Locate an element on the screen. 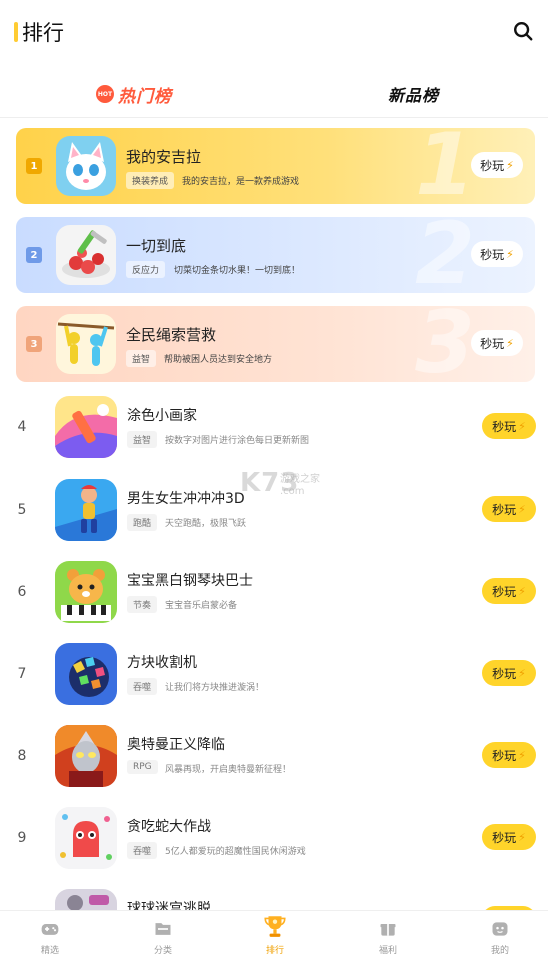 Image resolution: width=548 pixels, height=967 pixels. game-icon-coloring is located at coordinates (86, 427).